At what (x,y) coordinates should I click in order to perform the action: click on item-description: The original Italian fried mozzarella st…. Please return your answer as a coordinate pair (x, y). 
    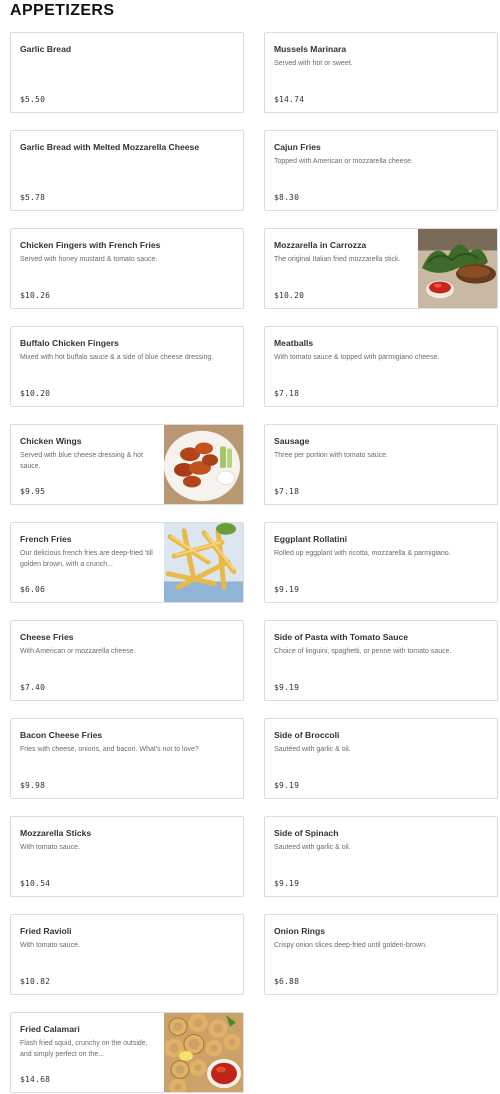
    Looking at the image, I should click on (337, 259).